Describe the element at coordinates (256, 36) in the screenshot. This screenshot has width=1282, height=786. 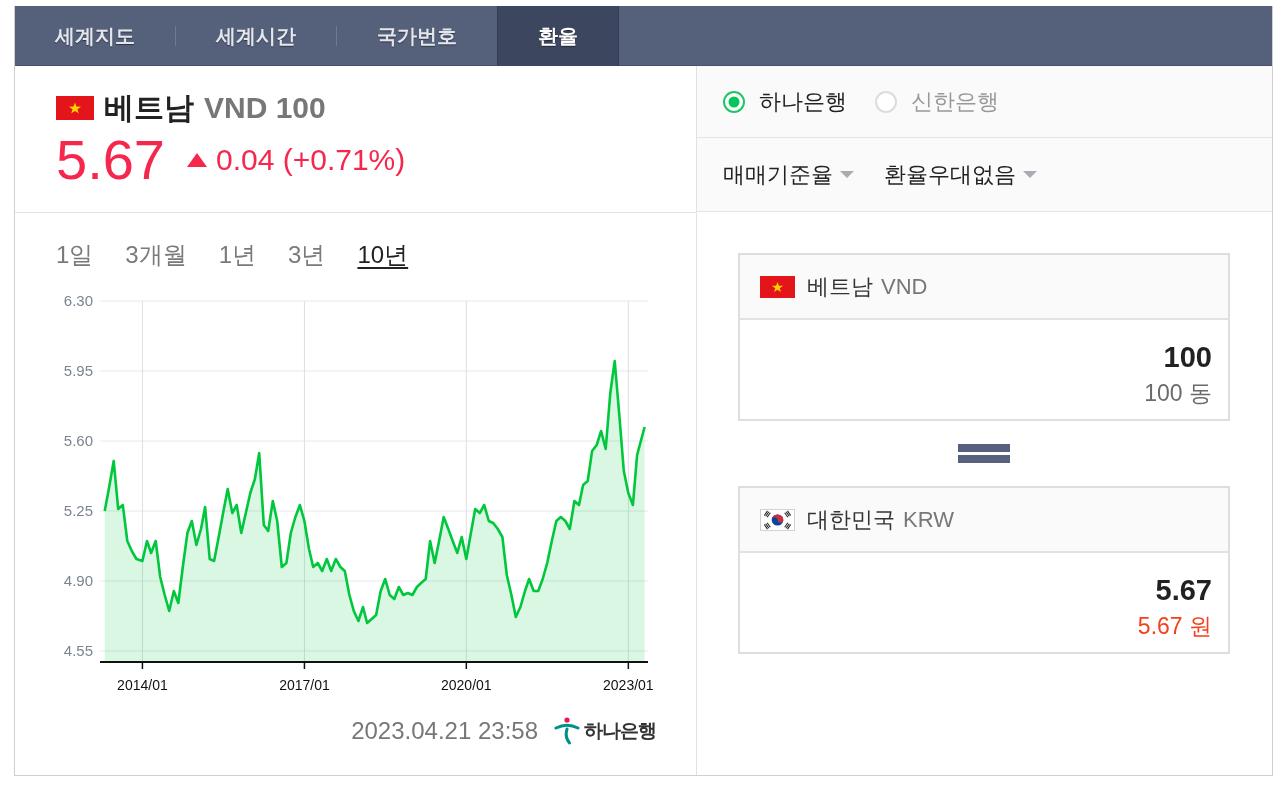
I see `nav-tab: 세계시간` at that location.